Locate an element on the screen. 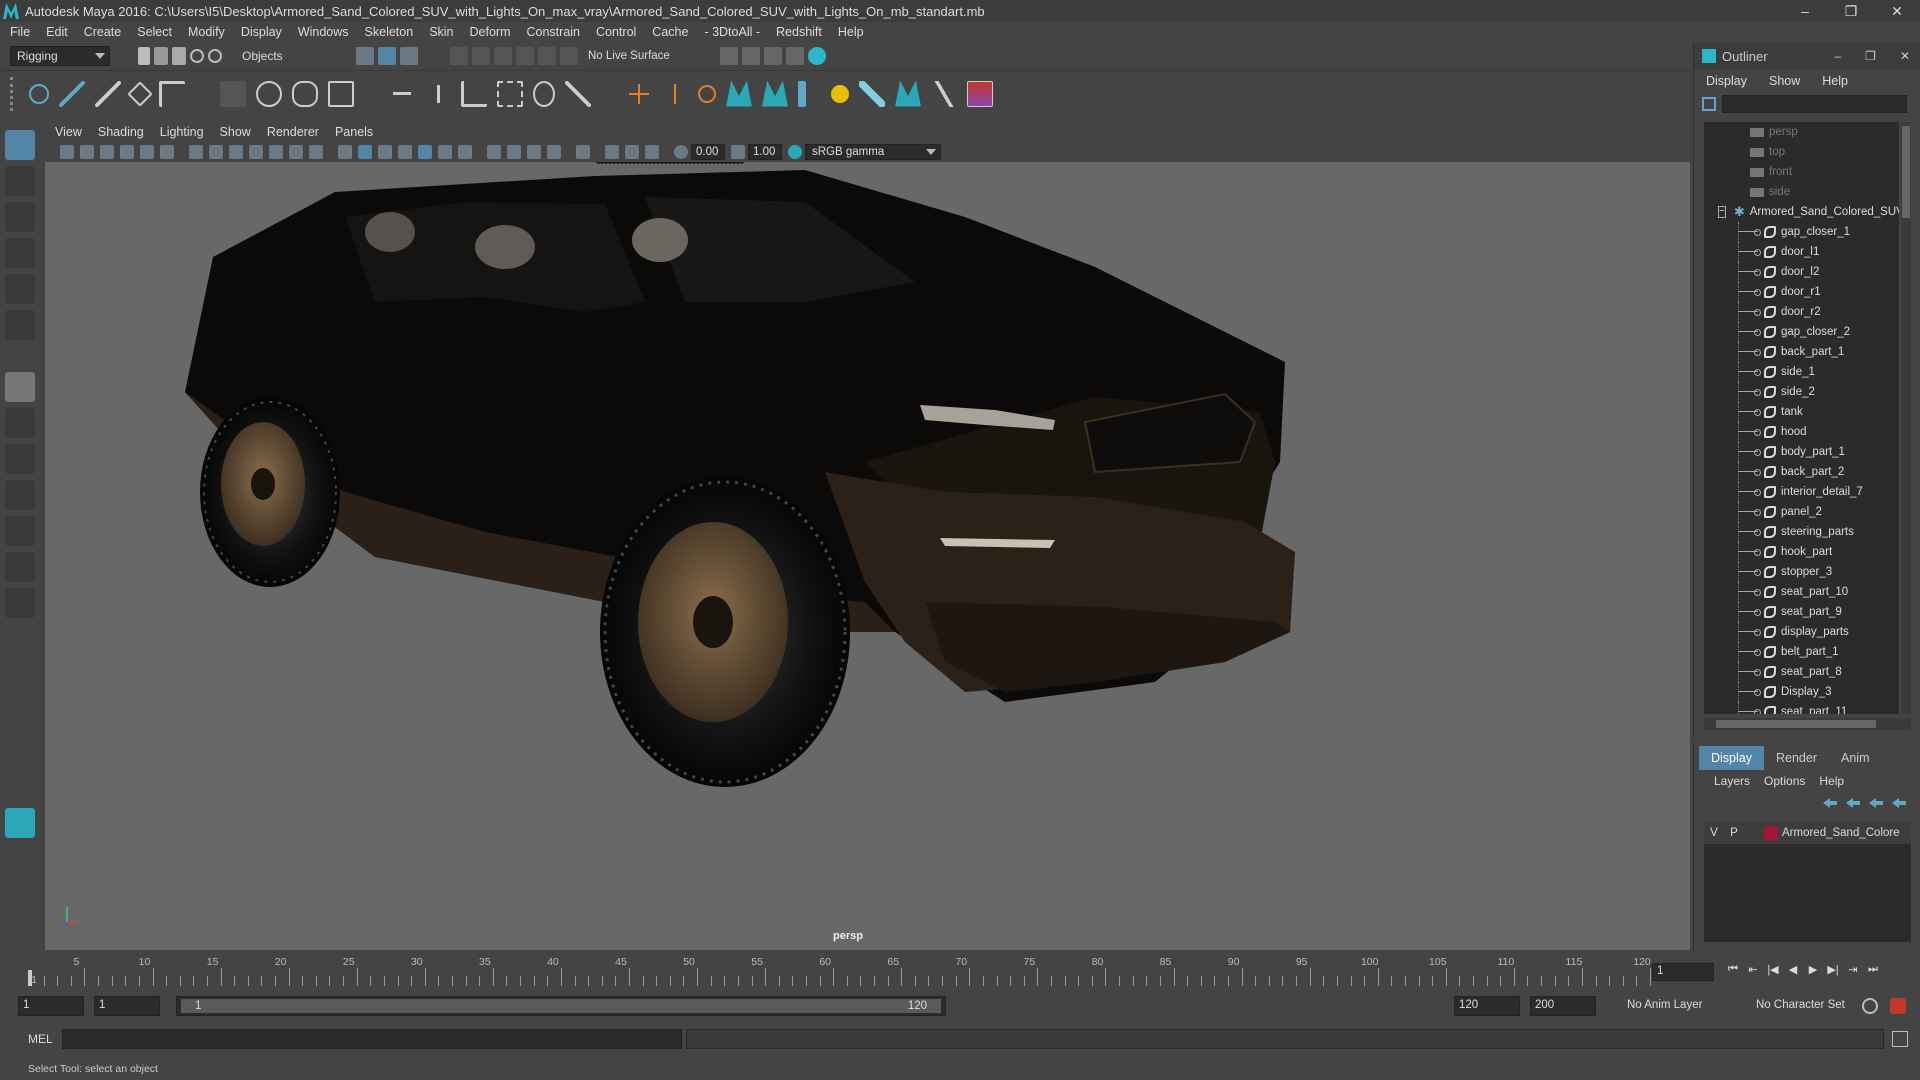 Image resolution: width=1920 pixels, height=1080 pixels. menu-skeleton: Skeleton is located at coordinates (389, 32).